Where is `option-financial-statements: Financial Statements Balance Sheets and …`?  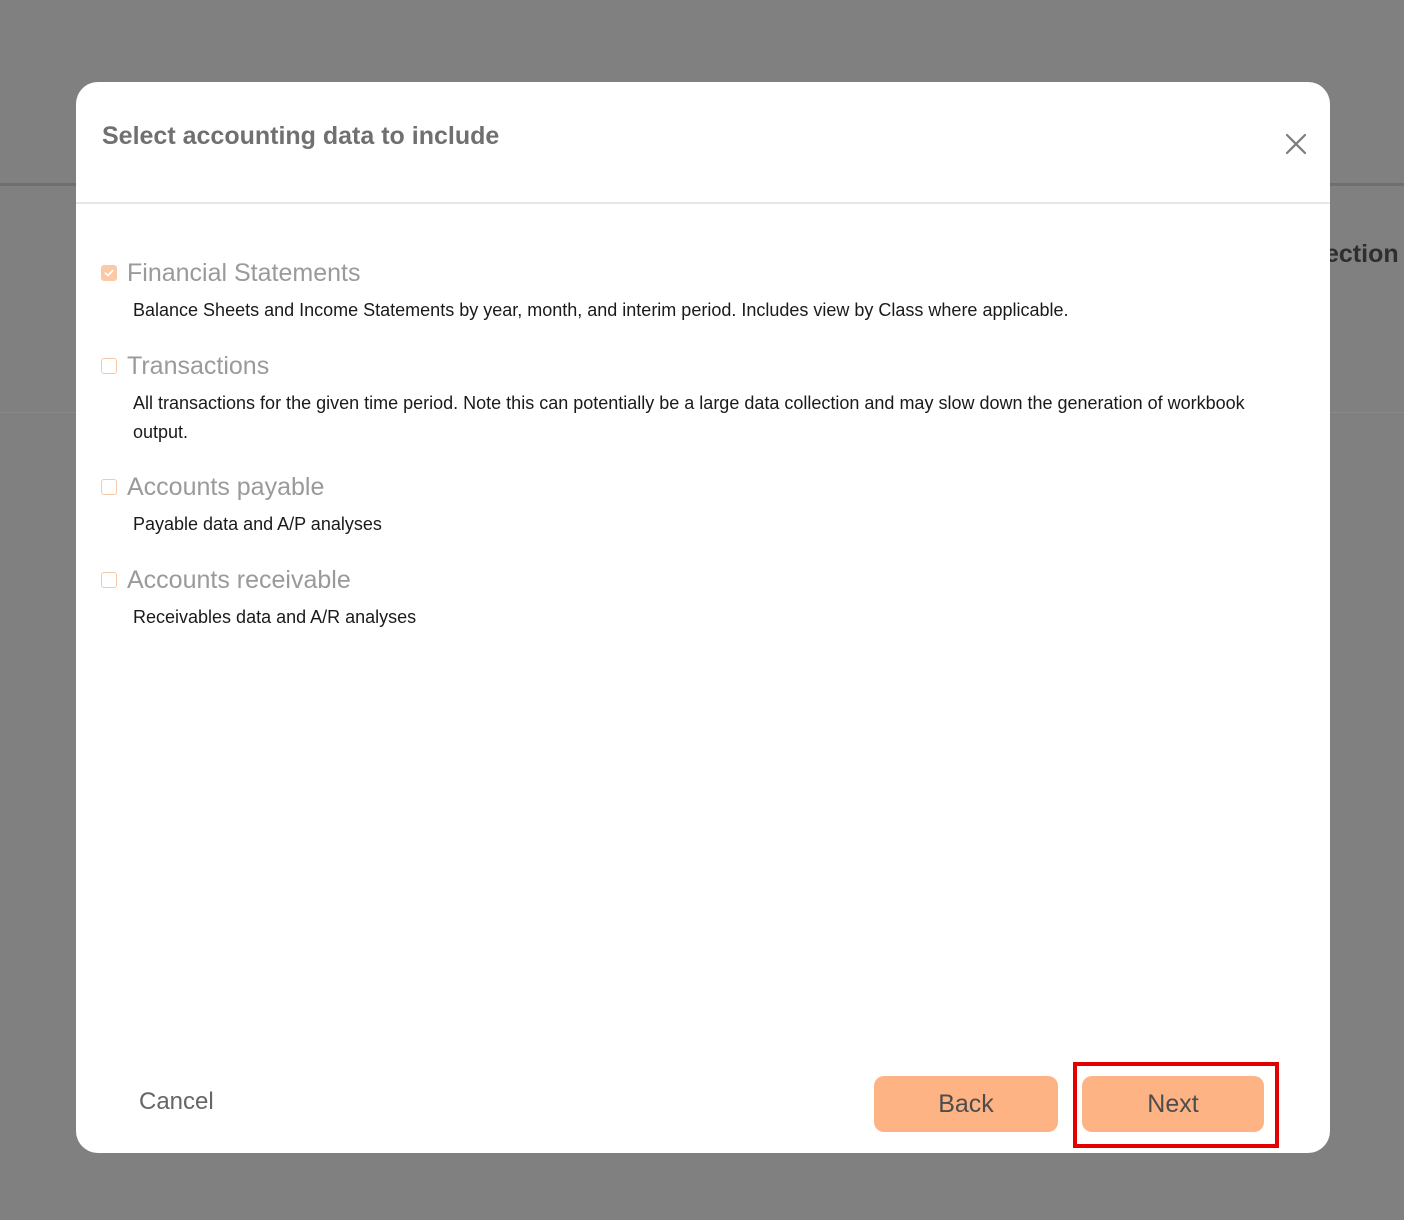 option-financial-statements: Financial Statements Balance Sheets and … is located at coordinates (701, 291).